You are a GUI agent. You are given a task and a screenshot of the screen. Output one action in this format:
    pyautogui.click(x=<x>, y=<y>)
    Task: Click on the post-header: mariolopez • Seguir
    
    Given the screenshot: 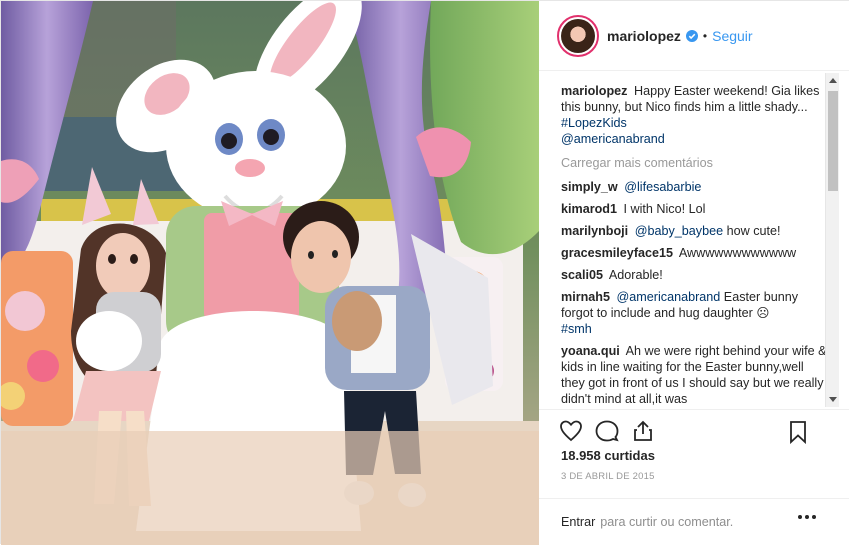 What is the action you would take?
    pyautogui.click(x=694, y=36)
    